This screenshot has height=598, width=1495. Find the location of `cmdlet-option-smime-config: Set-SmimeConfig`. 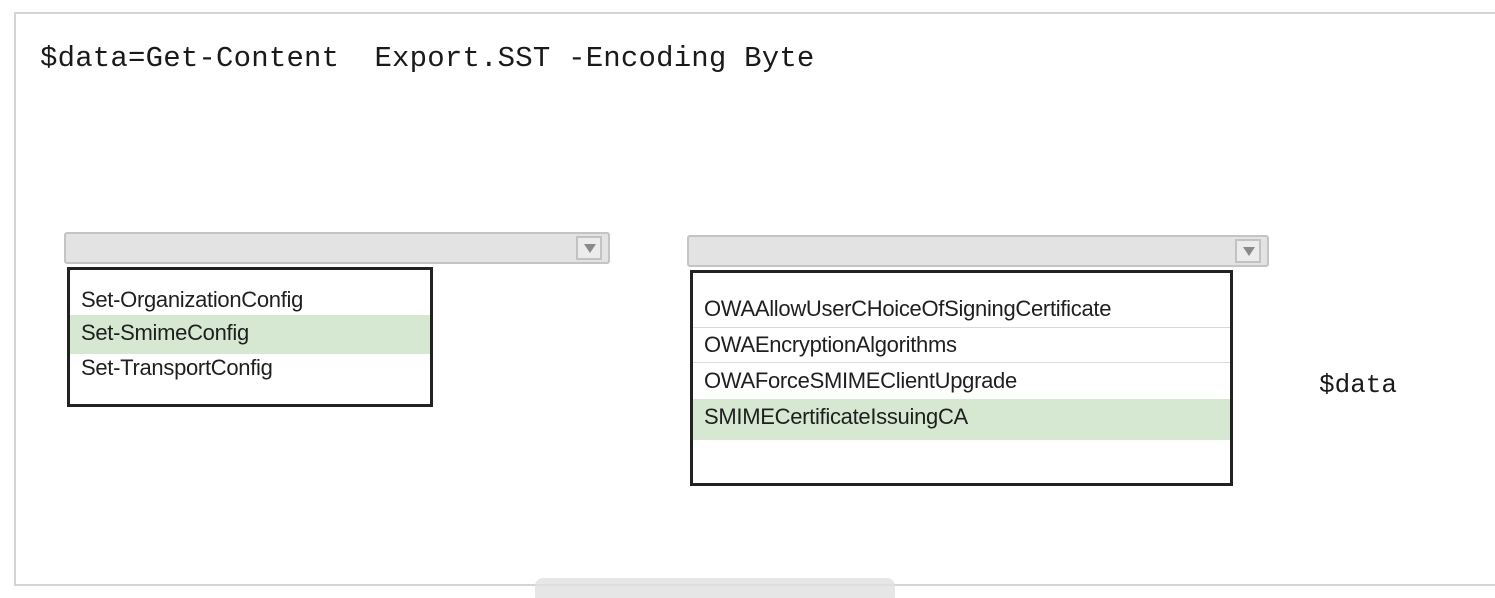

cmdlet-option-smime-config: Set-SmimeConfig is located at coordinates (250, 334).